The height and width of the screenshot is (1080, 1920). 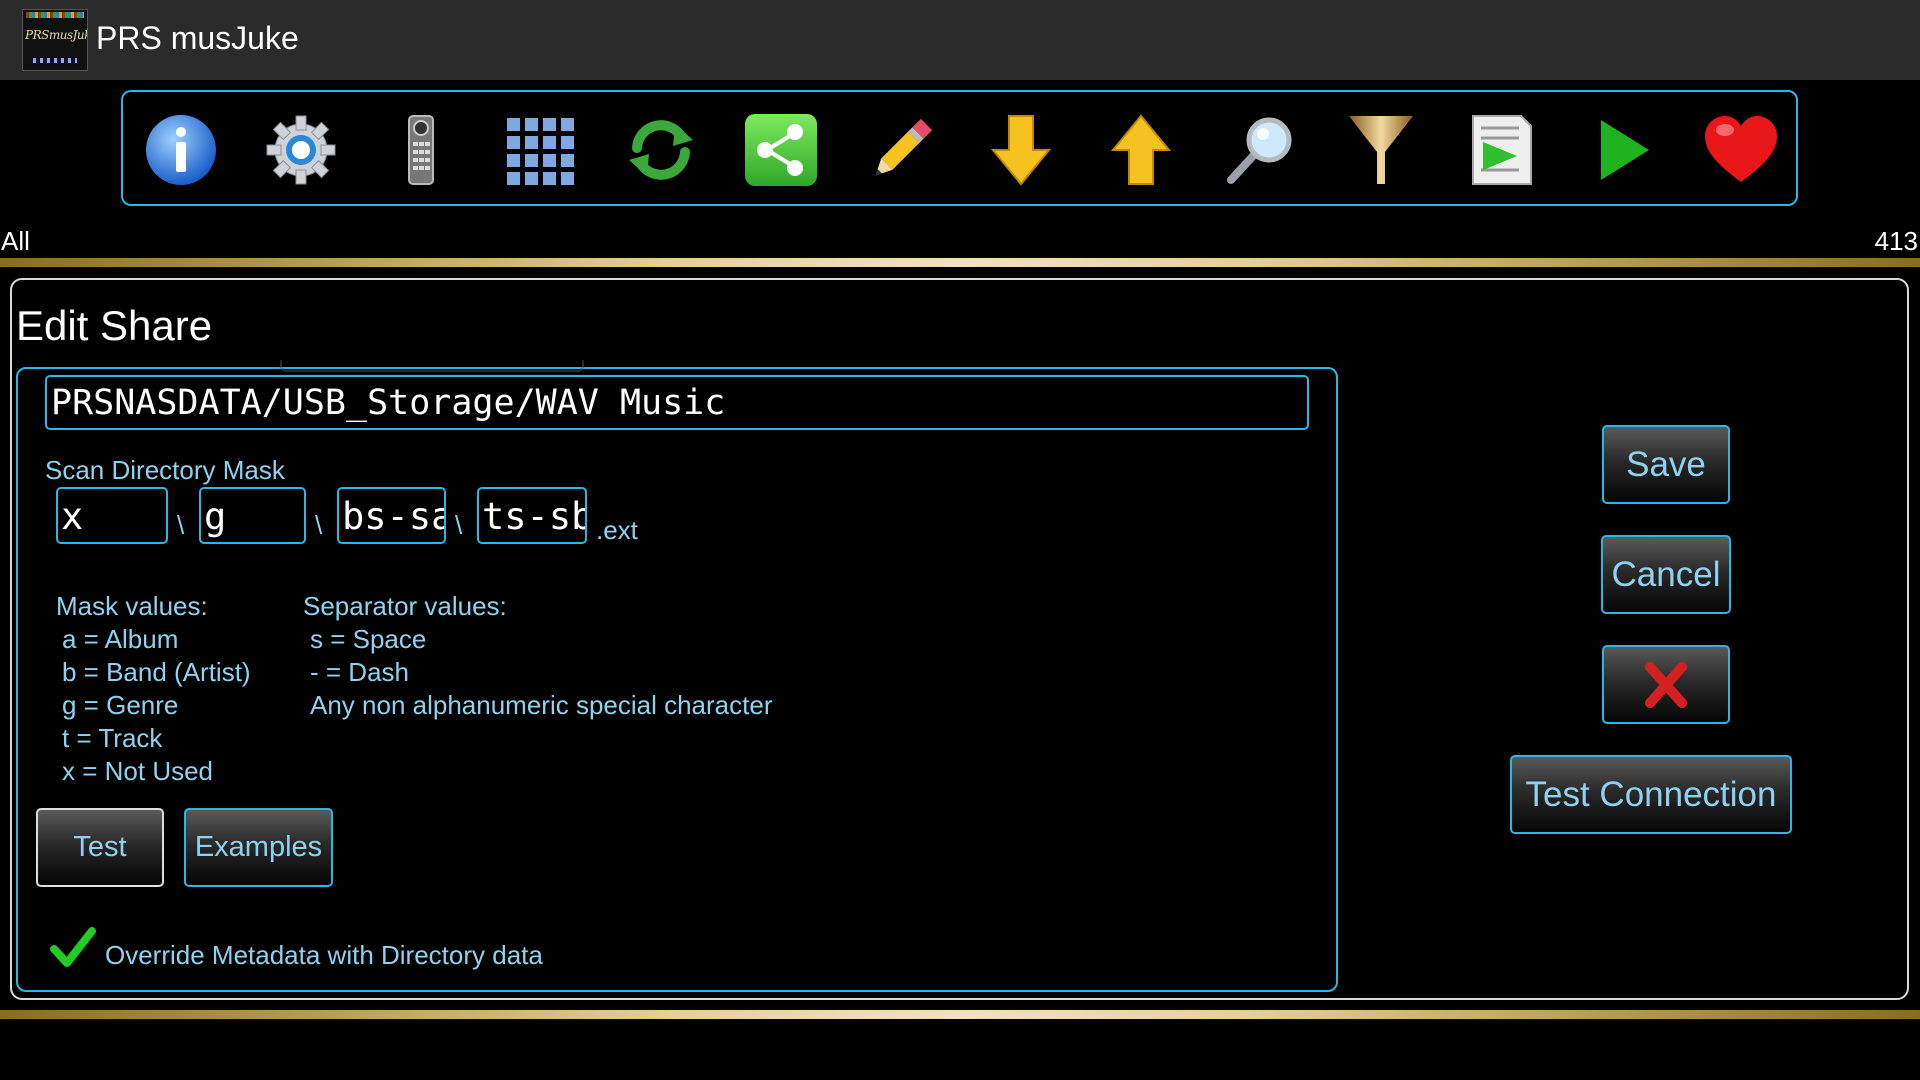 I want to click on dialog-title: Edit Share, so click(x=114, y=325).